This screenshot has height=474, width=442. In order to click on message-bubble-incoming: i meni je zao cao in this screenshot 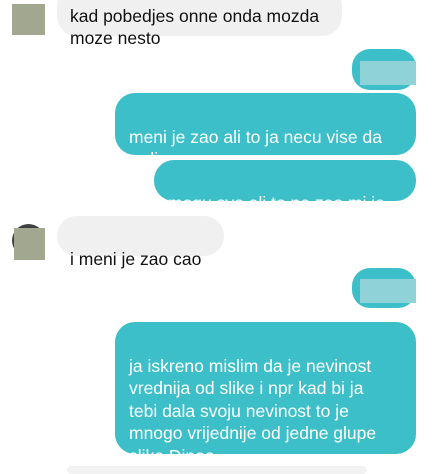, I will do `click(140, 242)`.